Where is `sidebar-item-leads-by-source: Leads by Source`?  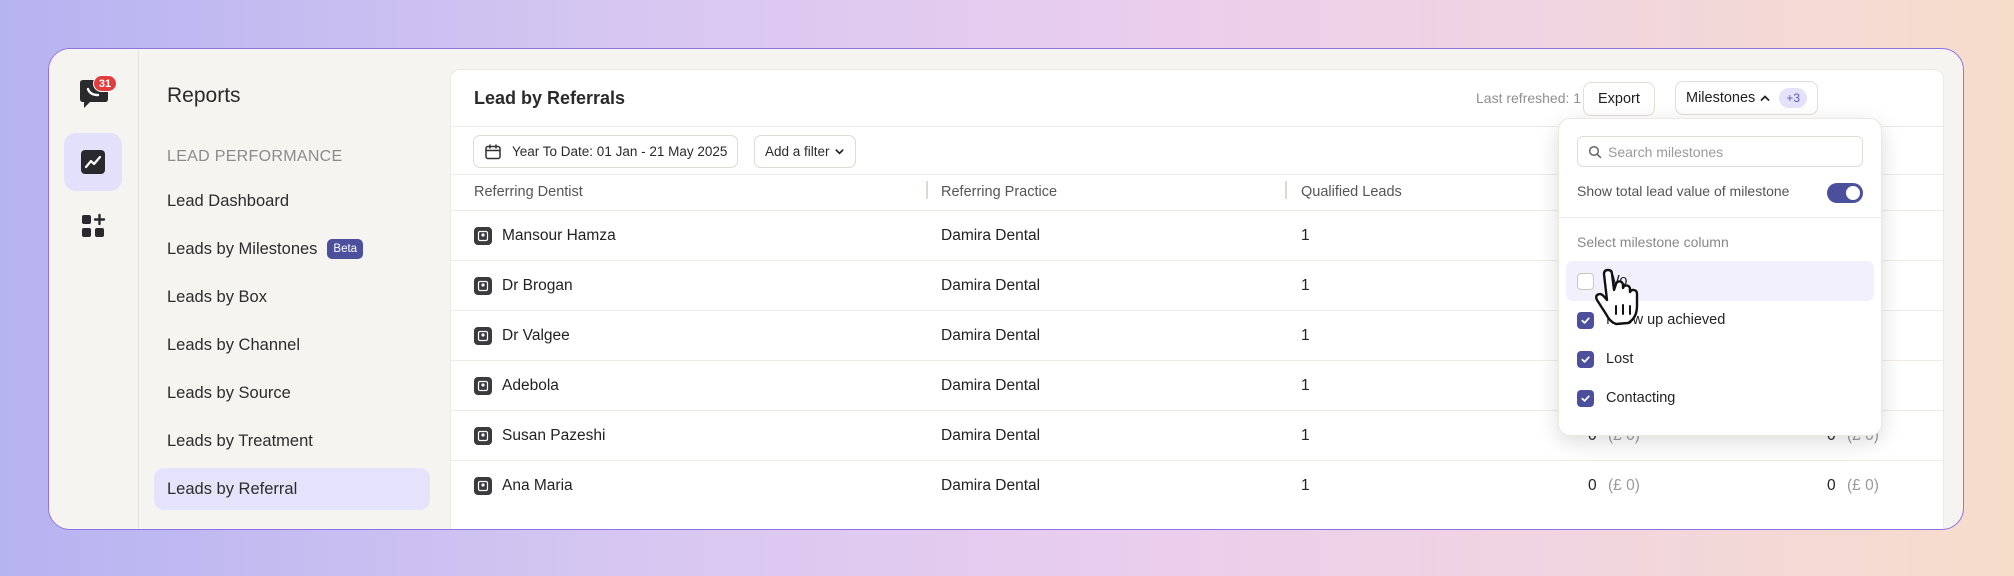
sidebar-item-leads-by-source: Leads by Source is located at coordinates (292, 393).